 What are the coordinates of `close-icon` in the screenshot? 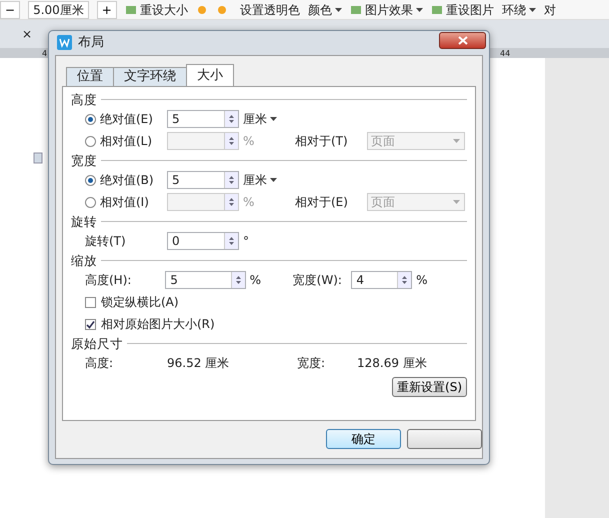 It's located at (463, 40).